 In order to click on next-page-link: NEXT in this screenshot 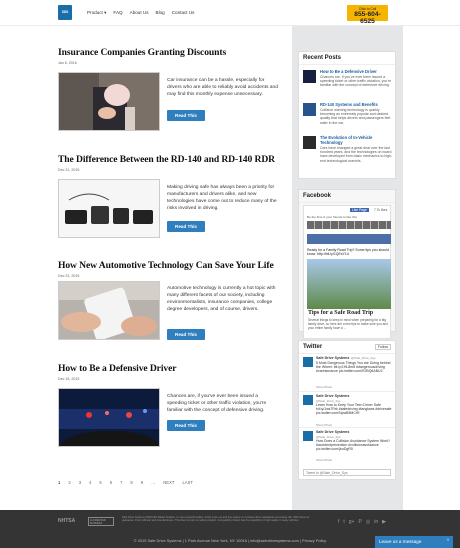, I will do `click(168, 482)`.